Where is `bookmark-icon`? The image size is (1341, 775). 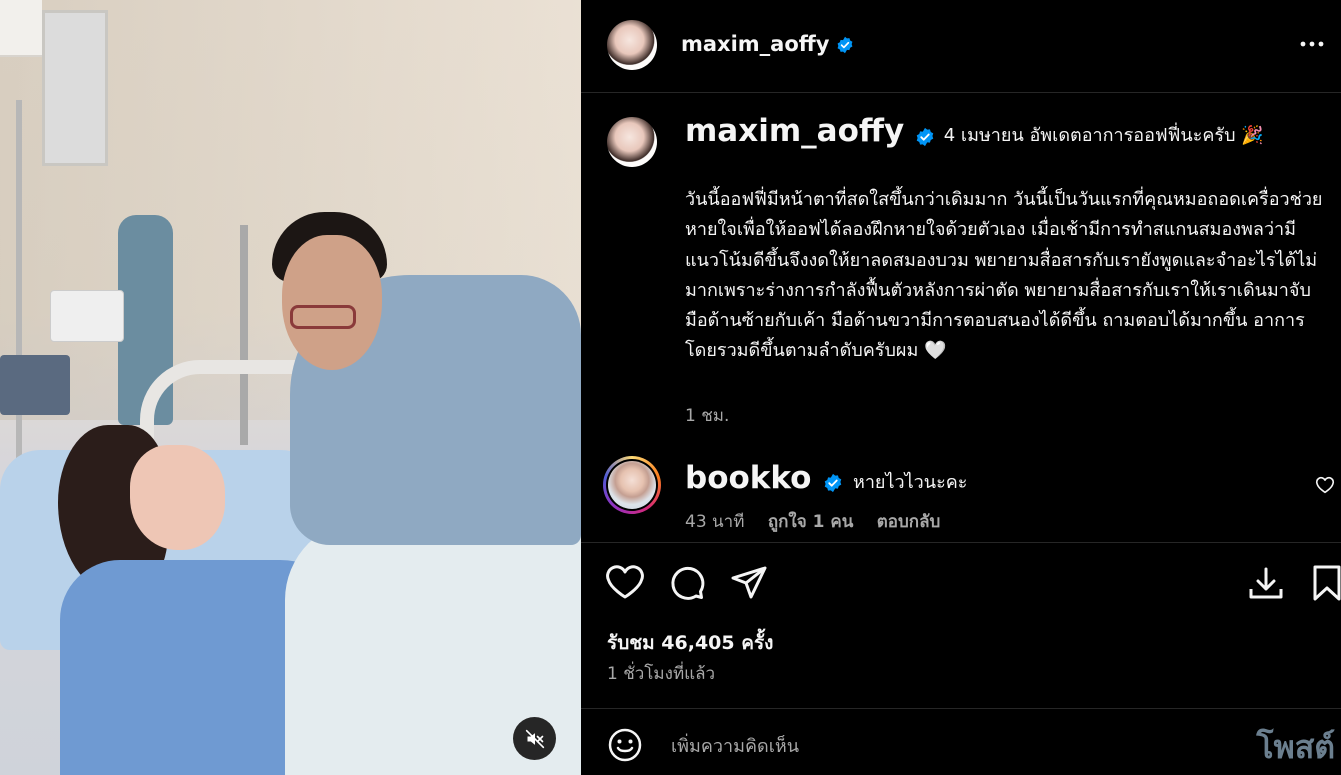
bookmark-icon is located at coordinates (1324, 583).